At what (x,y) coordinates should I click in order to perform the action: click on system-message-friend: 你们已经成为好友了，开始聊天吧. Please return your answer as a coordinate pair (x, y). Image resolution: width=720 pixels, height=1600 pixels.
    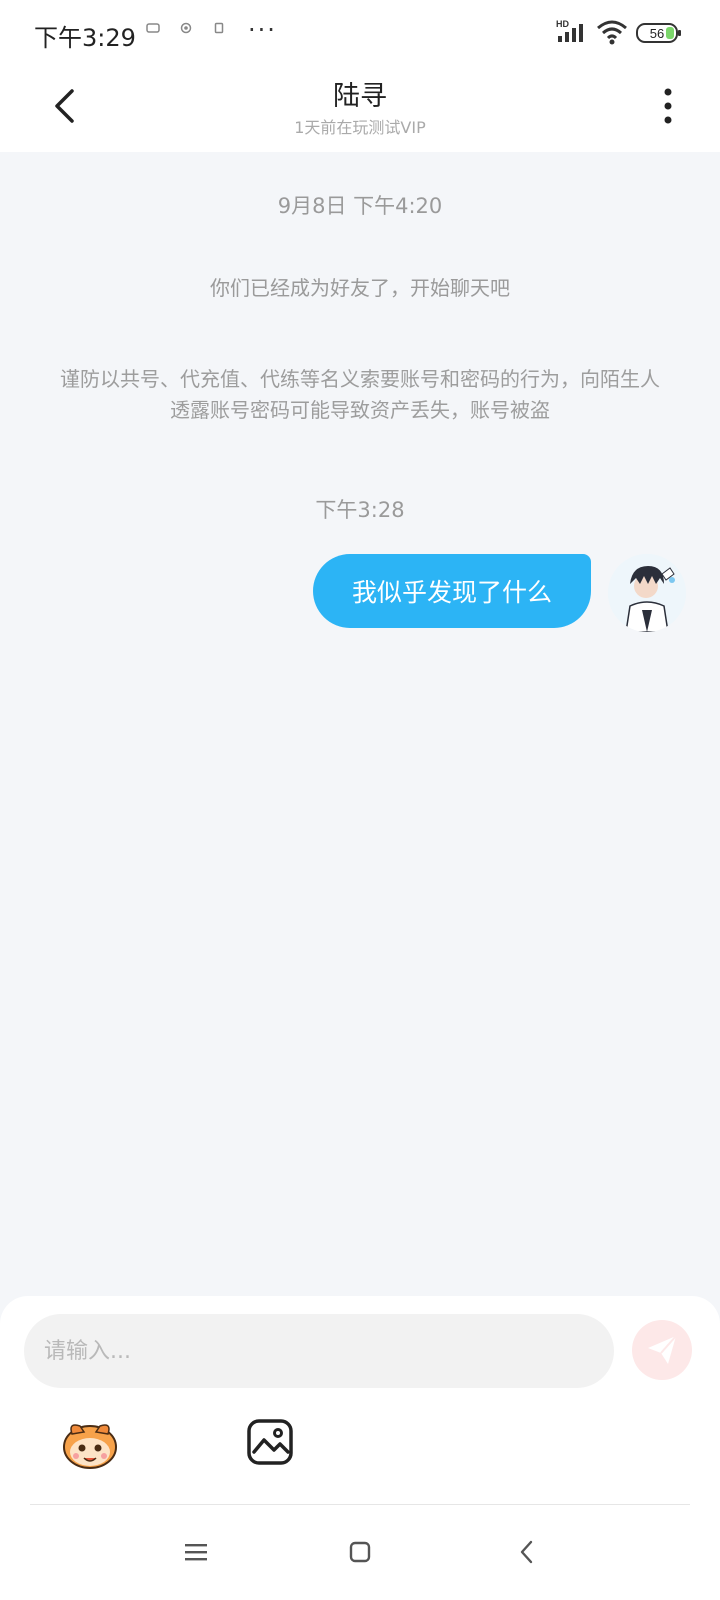
    Looking at the image, I should click on (360, 288).